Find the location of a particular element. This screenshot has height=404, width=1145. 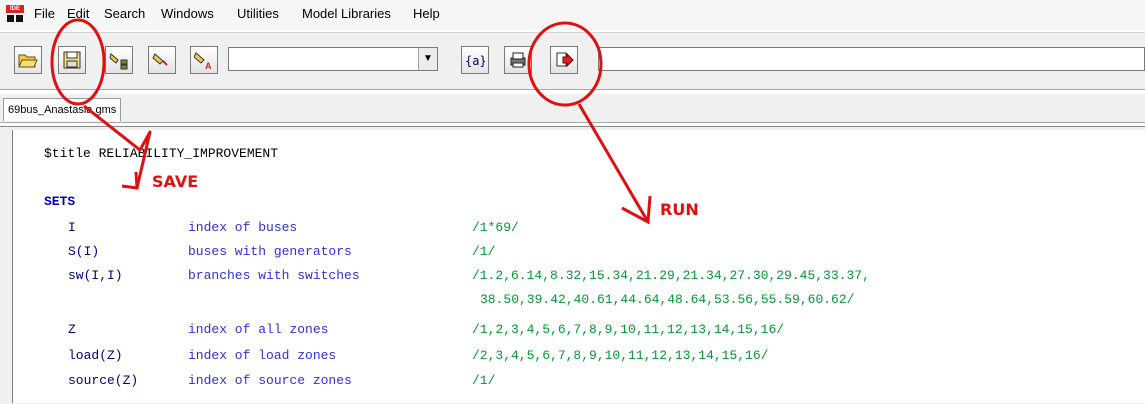

save-arrowhead is located at coordinates (130, 180).